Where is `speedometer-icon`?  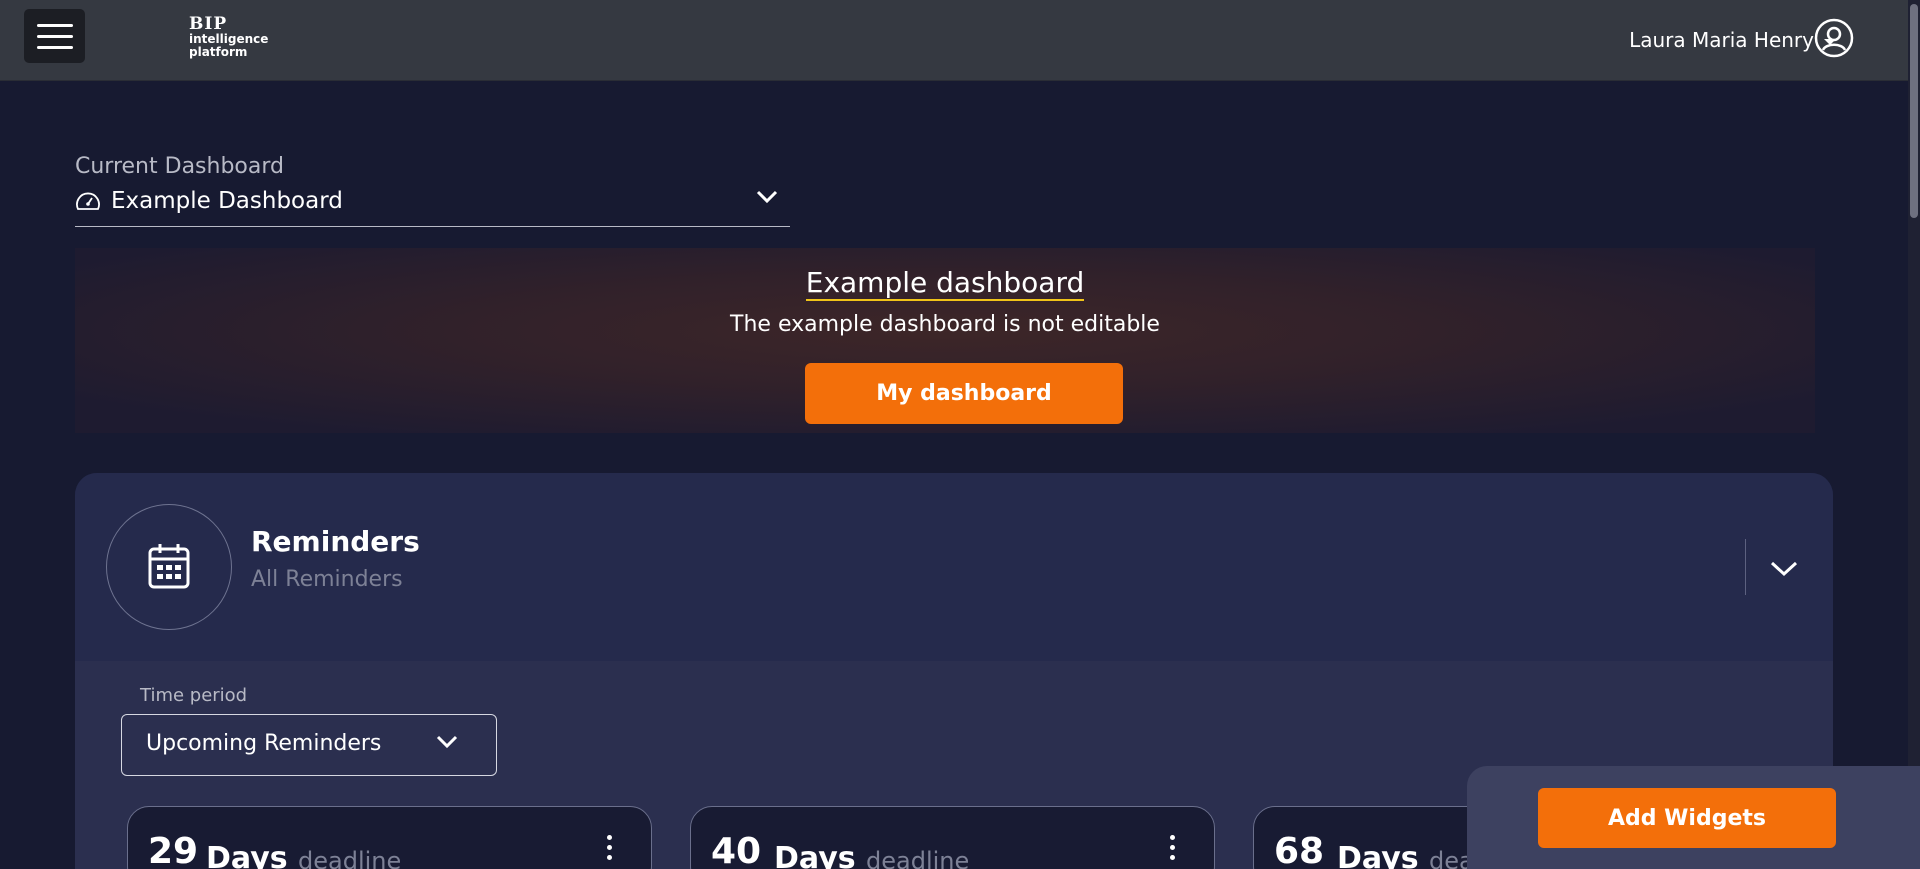
speedometer-icon is located at coordinates (88, 201).